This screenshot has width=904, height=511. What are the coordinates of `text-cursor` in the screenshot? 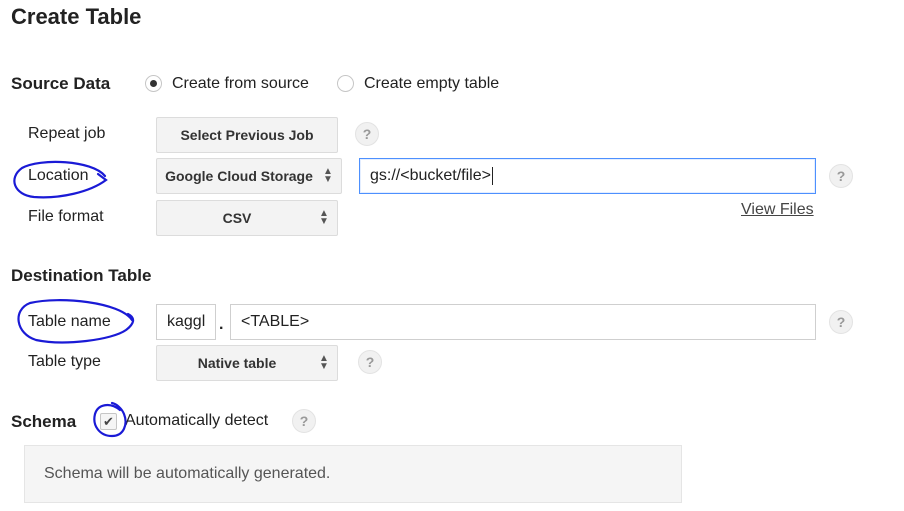 It's located at (492, 176).